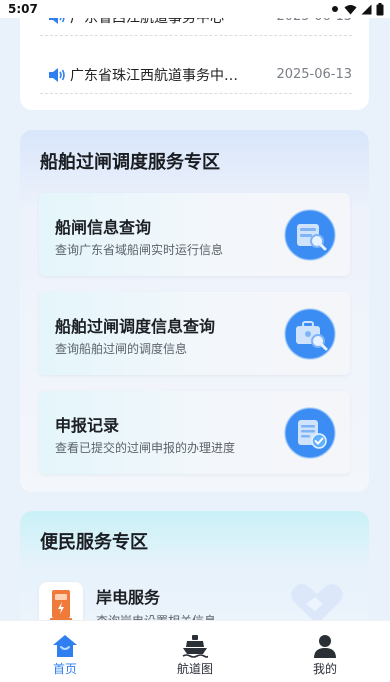 The image size is (390, 682). Describe the element at coordinates (350, 9) in the screenshot. I see `wifi-icon` at that location.